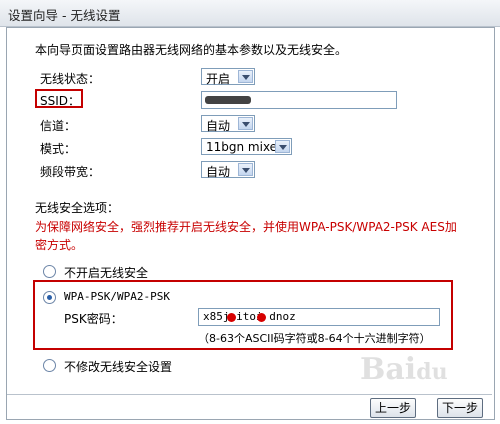  I want to click on psk-password-value: x85j itoi dnoz, so click(249, 316).